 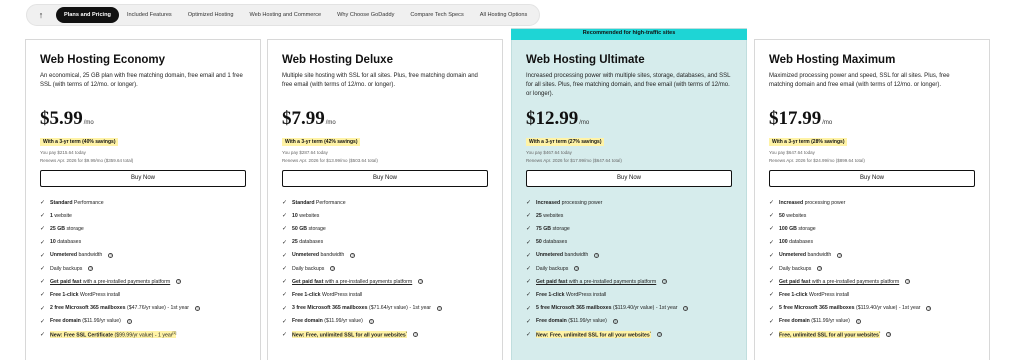 What do you see at coordinates (385, 268) in the screenshot?
I see `feature-item: ✓ Daily backups?` at bounding box center [385, 268].